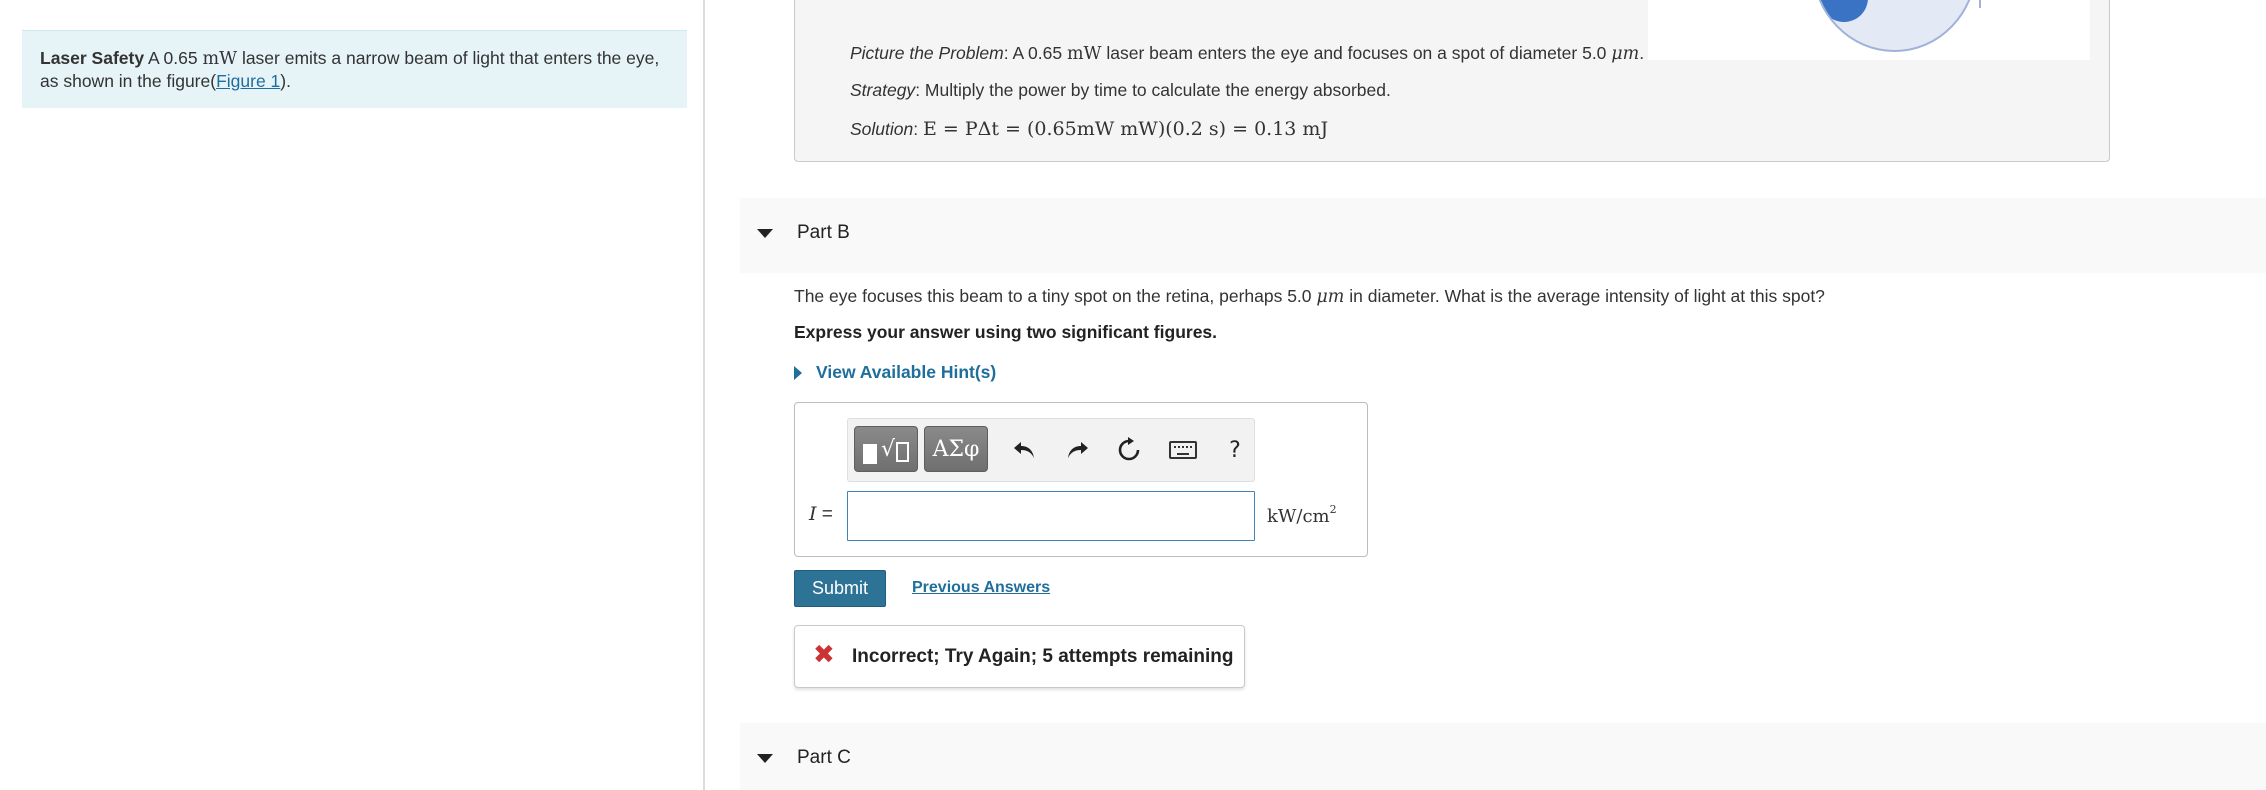 This screenshot has height=790, width=2266. Describe the element at coordinates (840, 588) in the screenshot. I see `submit-button: Submit` at that location.